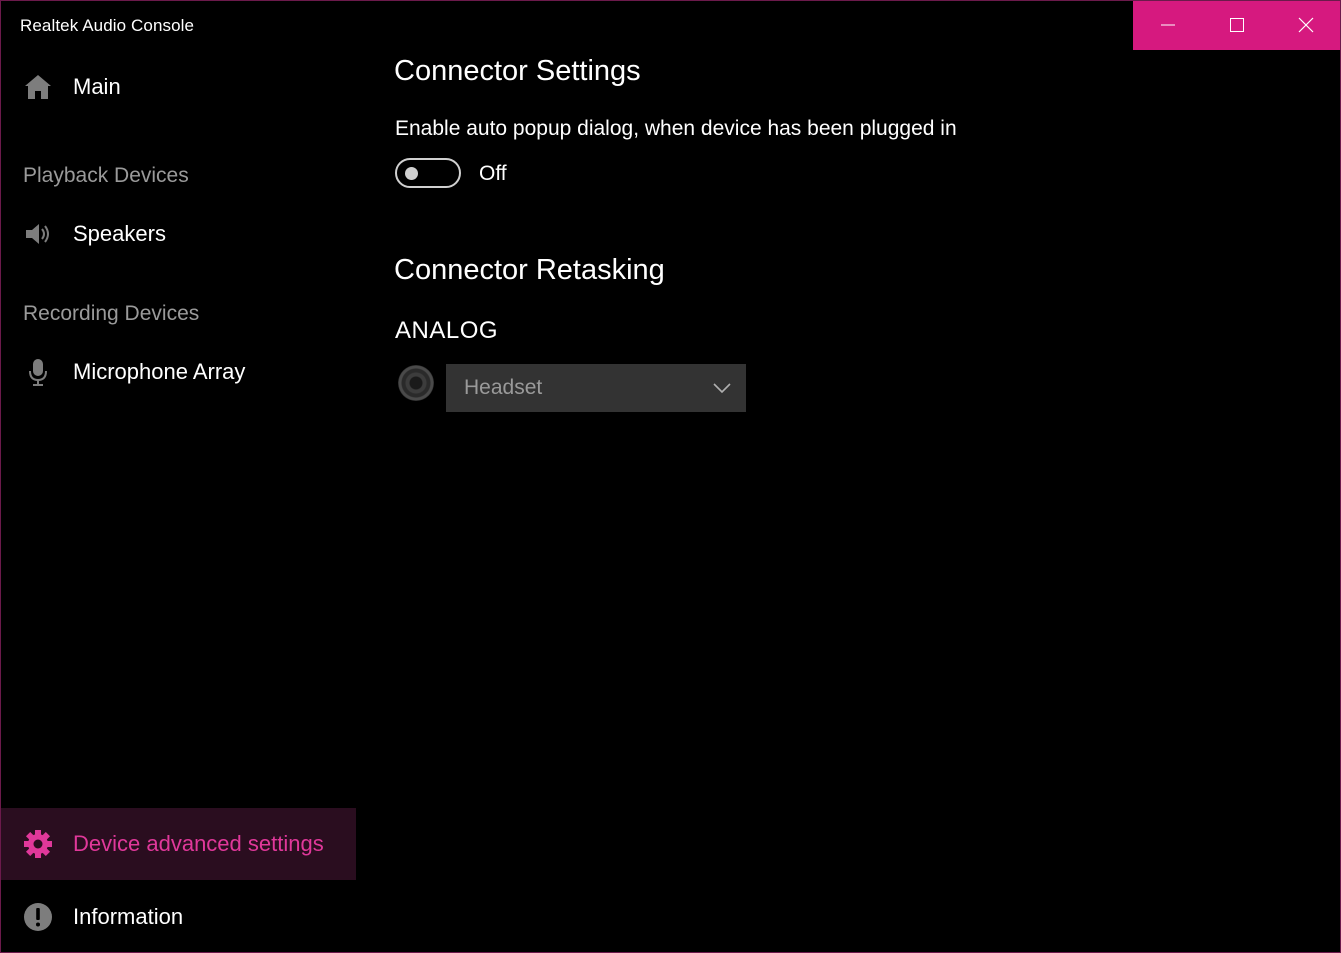  I want to click on close-icon, so click(1305, 25).